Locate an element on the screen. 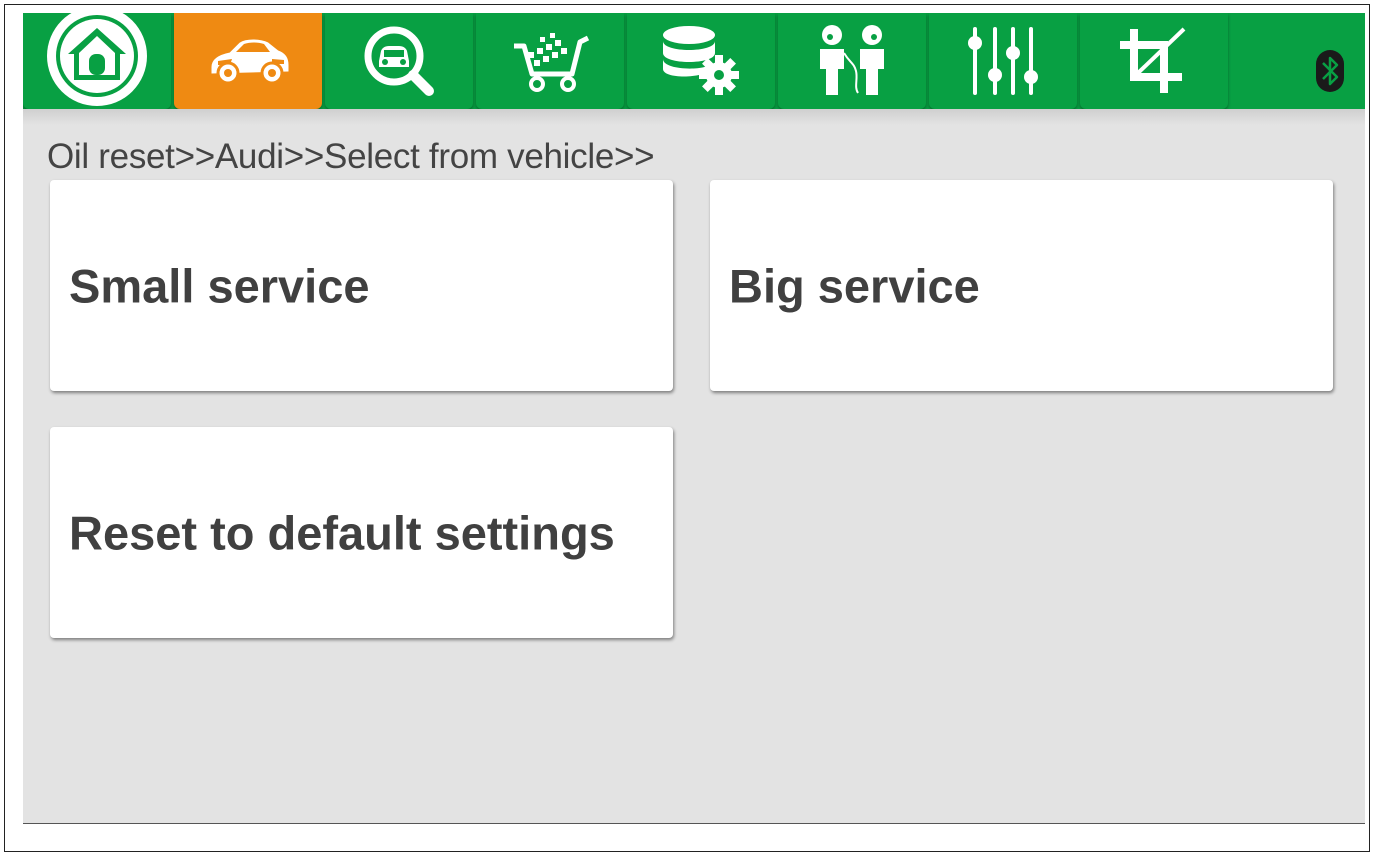 This screenshot has width=1379, height=857. small-service-button: Small service is located at coordinates (361, 285).